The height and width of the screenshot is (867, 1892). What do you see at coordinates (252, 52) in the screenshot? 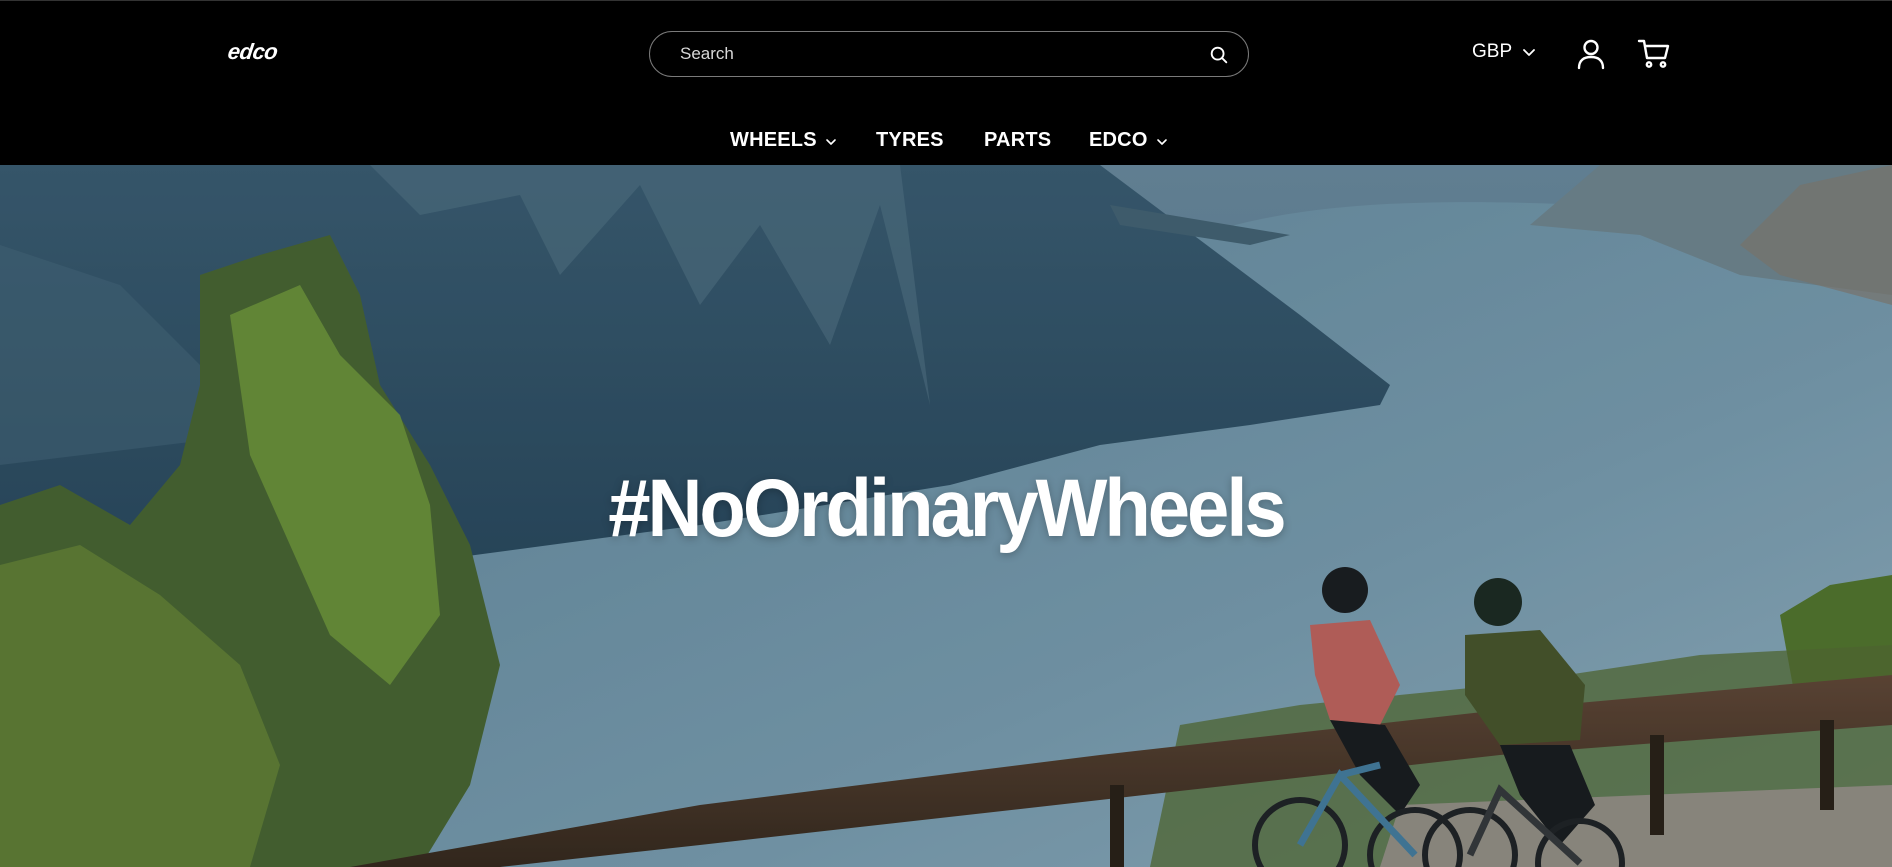
I see `brand-logo: edco` at bounding box center [252, 52].